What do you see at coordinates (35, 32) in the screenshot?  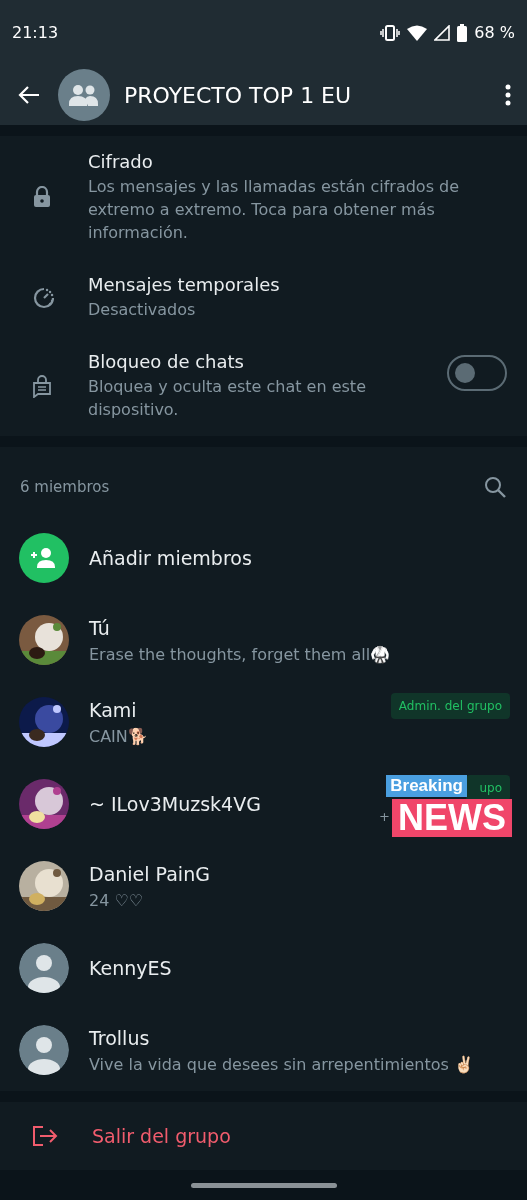 I see `clock-time: 21:13` at bounding box center [35, 32].